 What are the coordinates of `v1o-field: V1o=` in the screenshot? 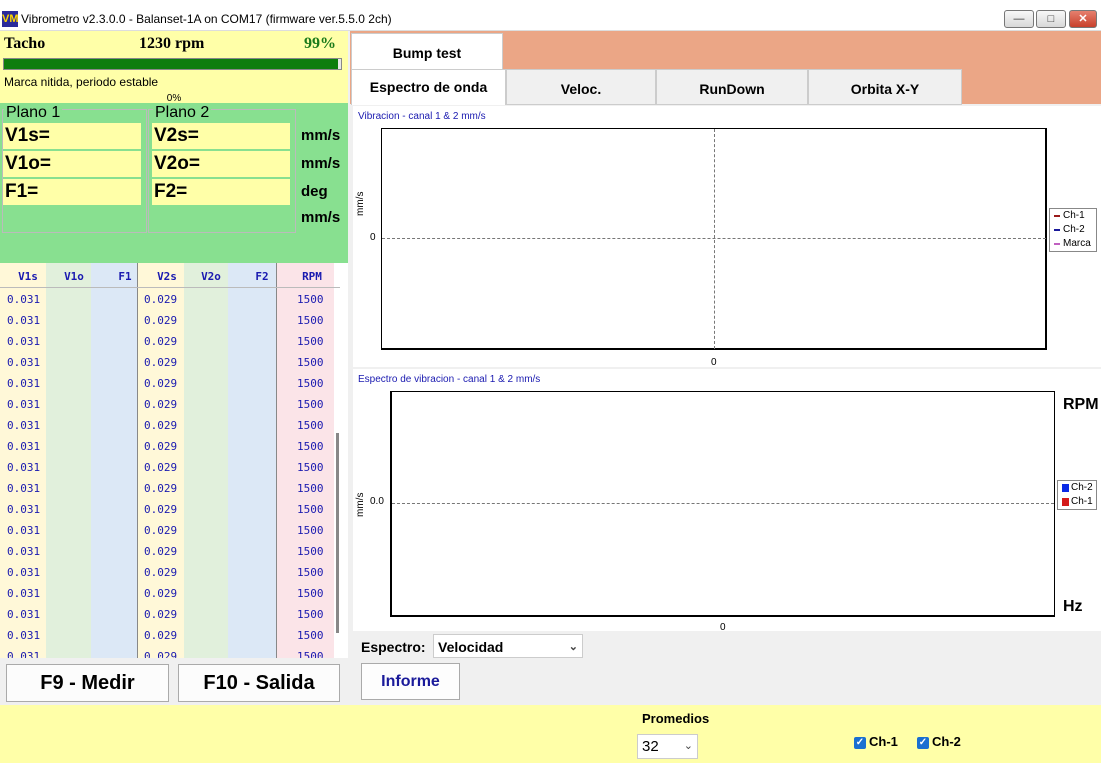 It's located at (72, 164).